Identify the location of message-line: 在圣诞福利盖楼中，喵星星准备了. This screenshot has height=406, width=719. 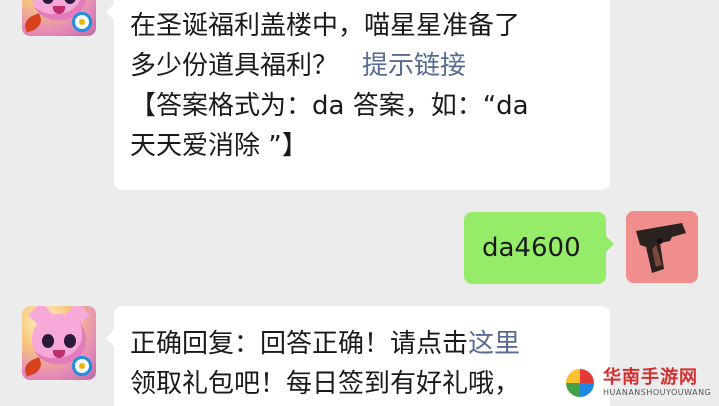
(325, 26).